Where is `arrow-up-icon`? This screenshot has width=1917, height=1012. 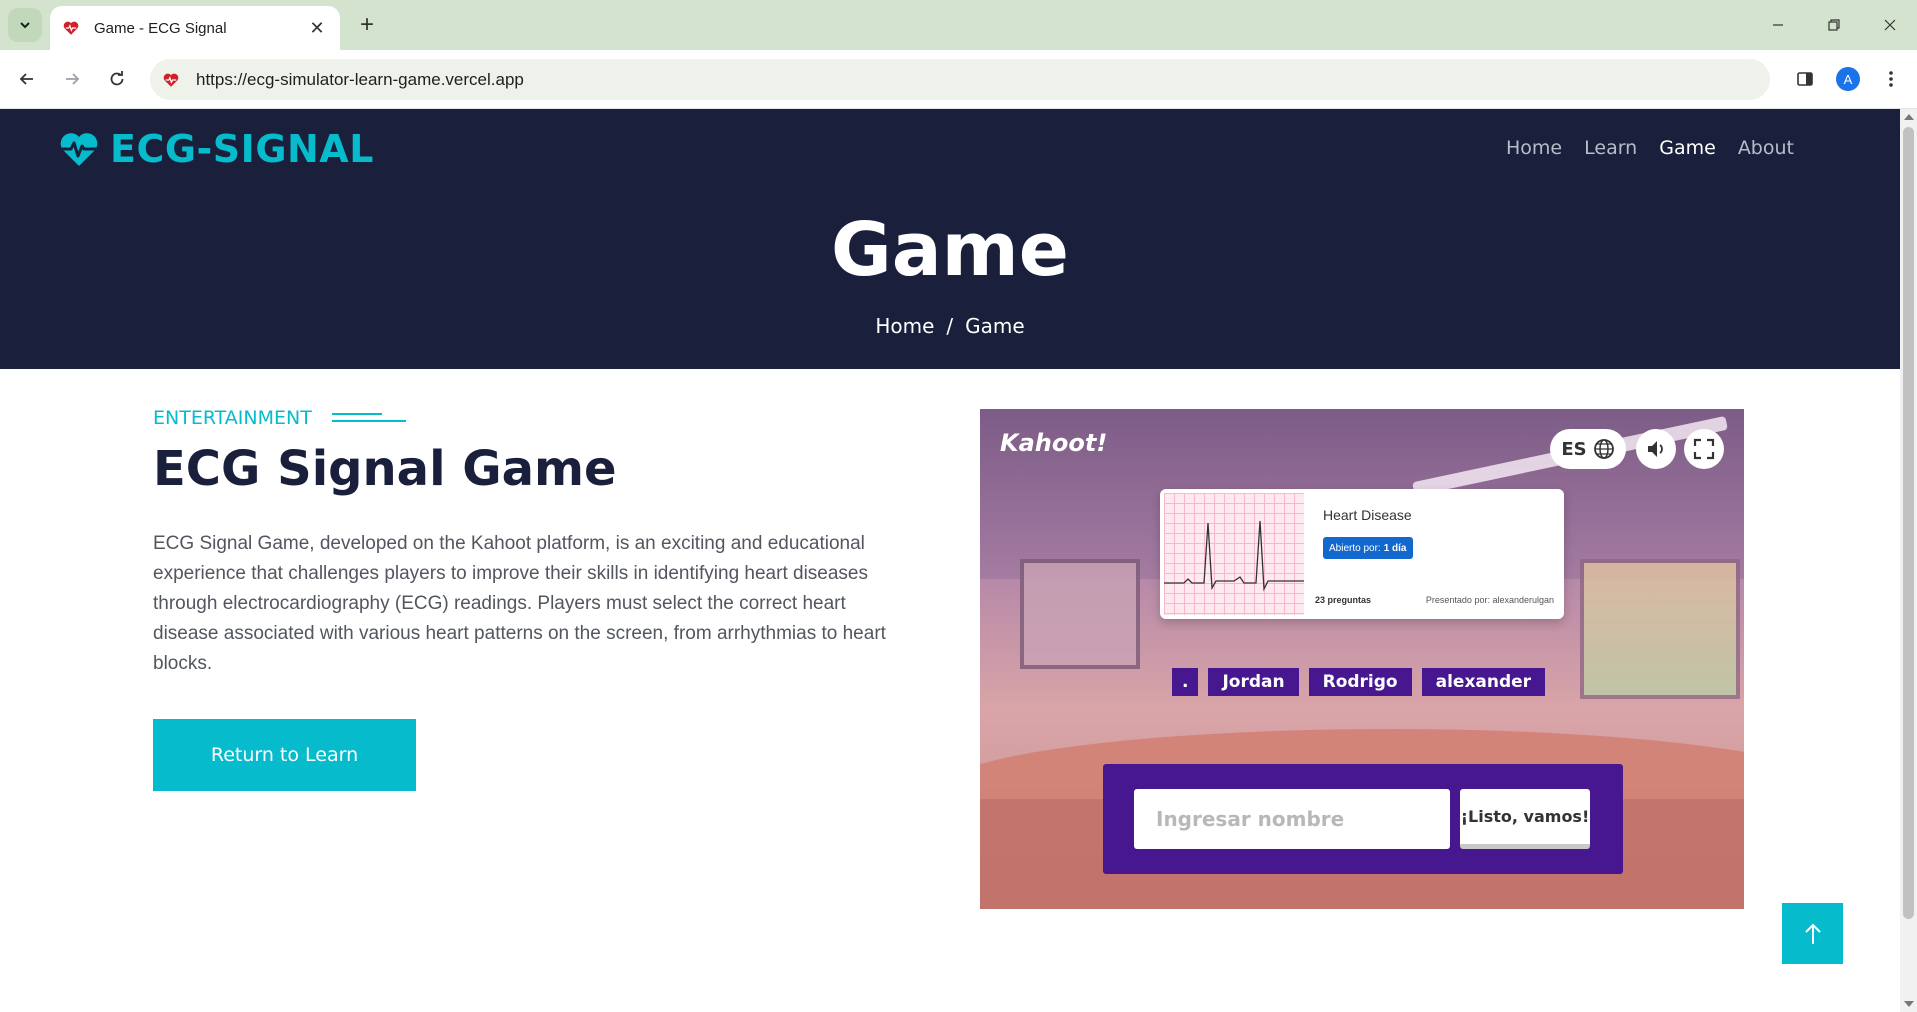 arrow-up-icon is located at coordinates (1812, 933).